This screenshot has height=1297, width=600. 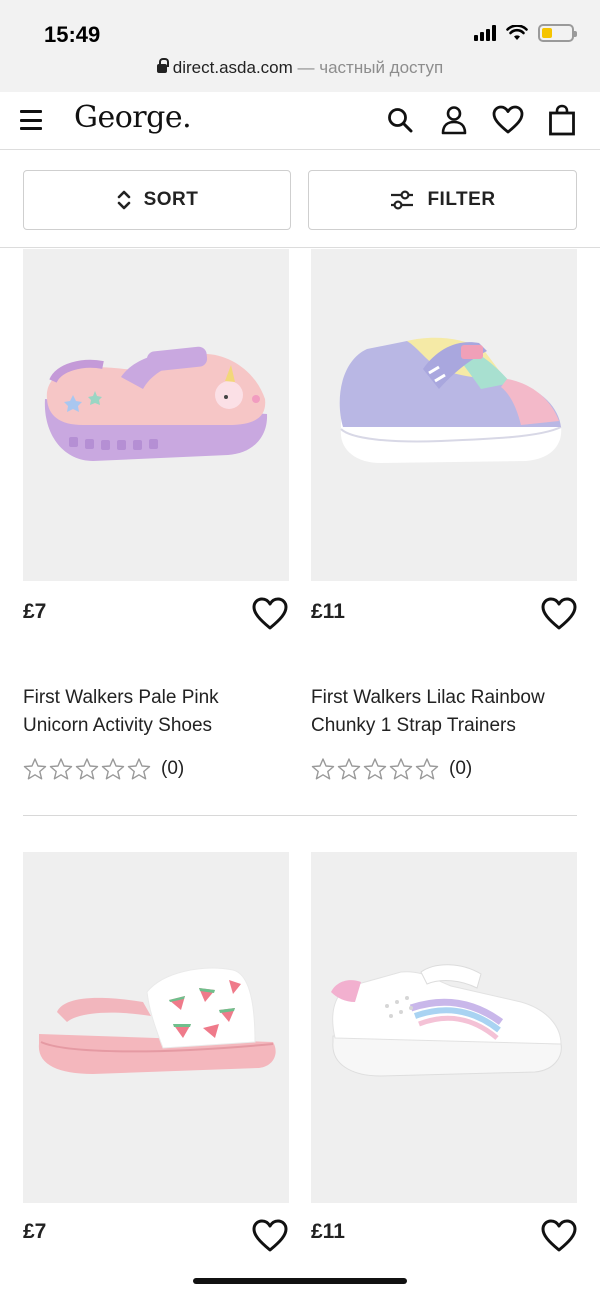 What do you see at coordinates (562, 120) in the screenshot?
I see `basket-icon` at bounding box center [562, 120].